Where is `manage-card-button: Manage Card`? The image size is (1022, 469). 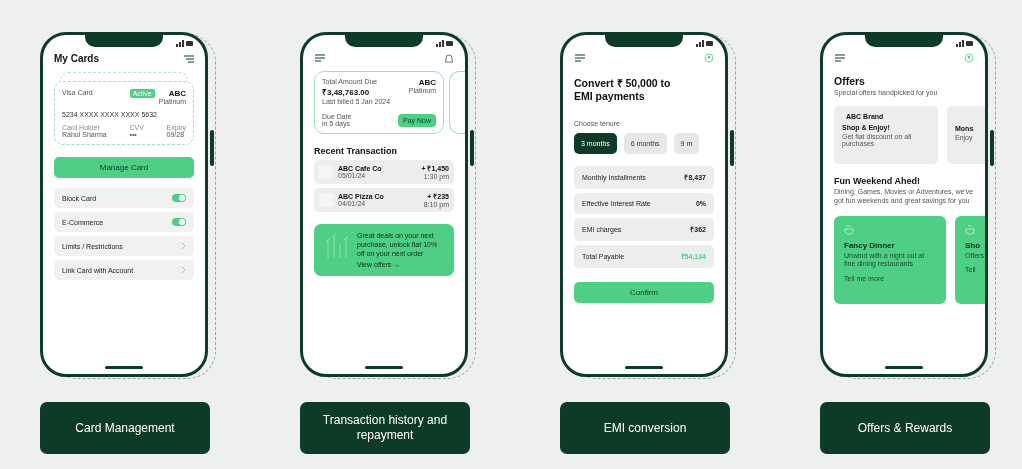 manage-card-button: Manage Card is located at coordinates (124, 167).